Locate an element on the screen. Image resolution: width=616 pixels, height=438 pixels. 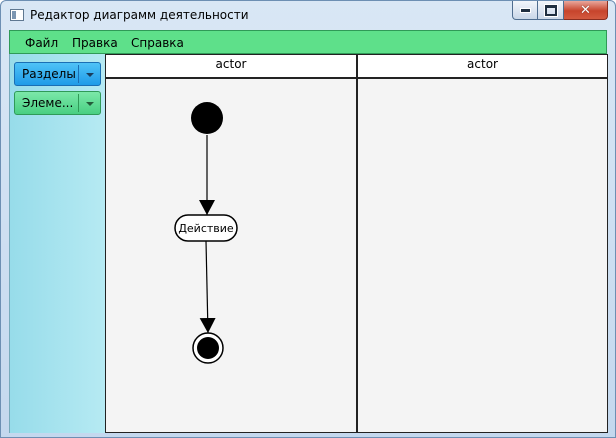
close-icon: ✕ is located at coordinates (585, 10).